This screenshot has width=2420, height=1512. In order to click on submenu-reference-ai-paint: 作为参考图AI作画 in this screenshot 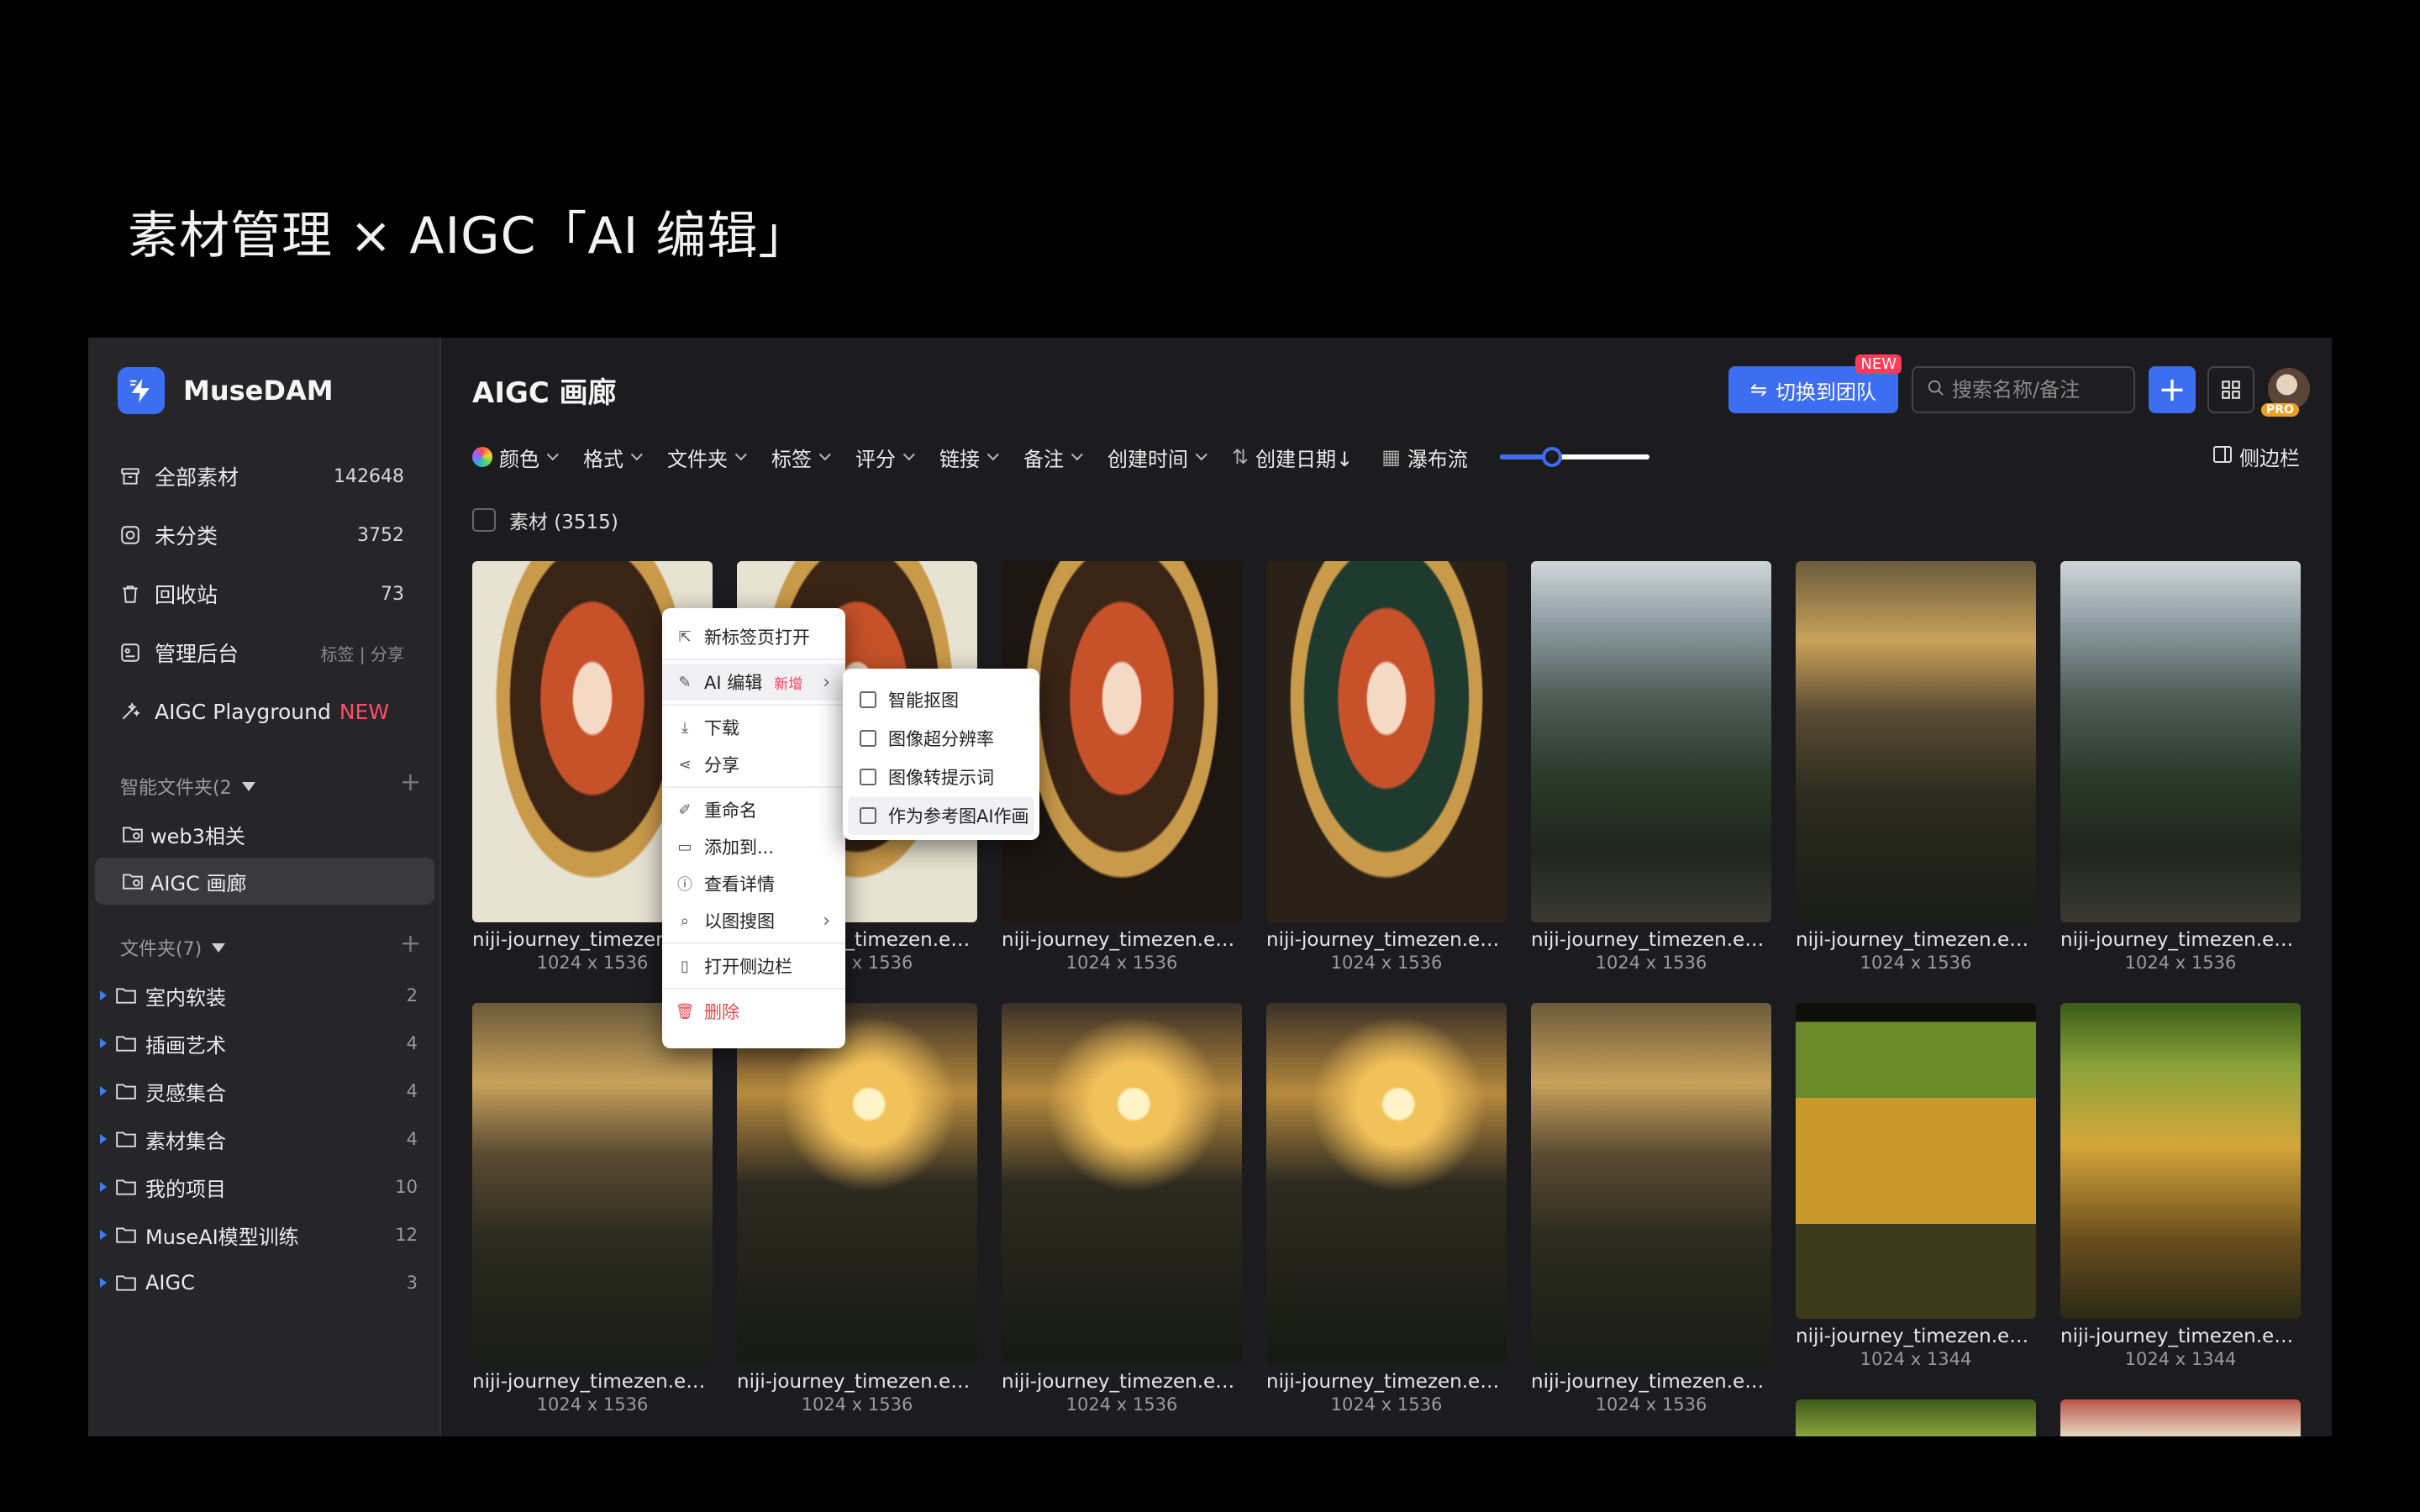, I will do `click(941, 815)`.